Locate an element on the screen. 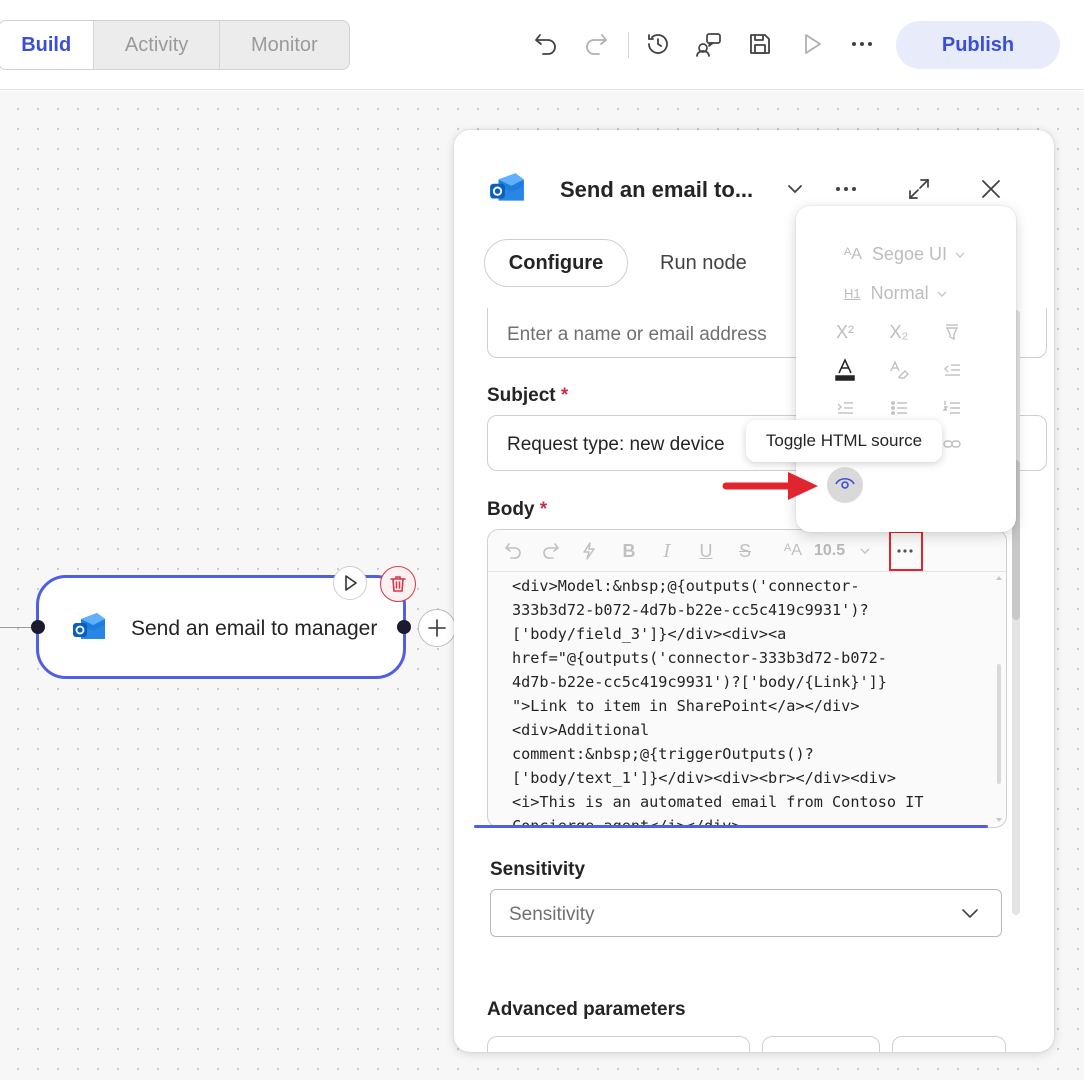  code-line: <div>Model:&nbsp;@{outputs('connector- is located at coordinates (686, 586).